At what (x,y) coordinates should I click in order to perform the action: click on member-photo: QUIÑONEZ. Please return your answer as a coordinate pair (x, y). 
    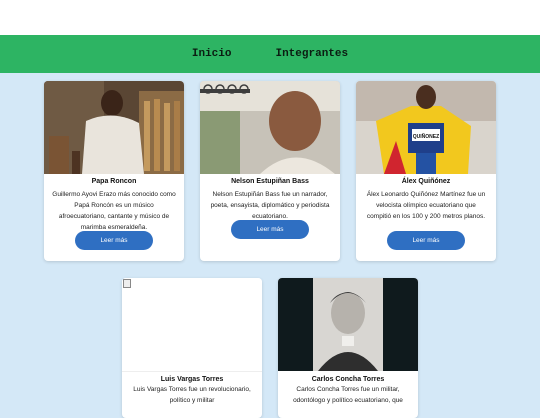
    Looking at the image, I should click on (426, 127).